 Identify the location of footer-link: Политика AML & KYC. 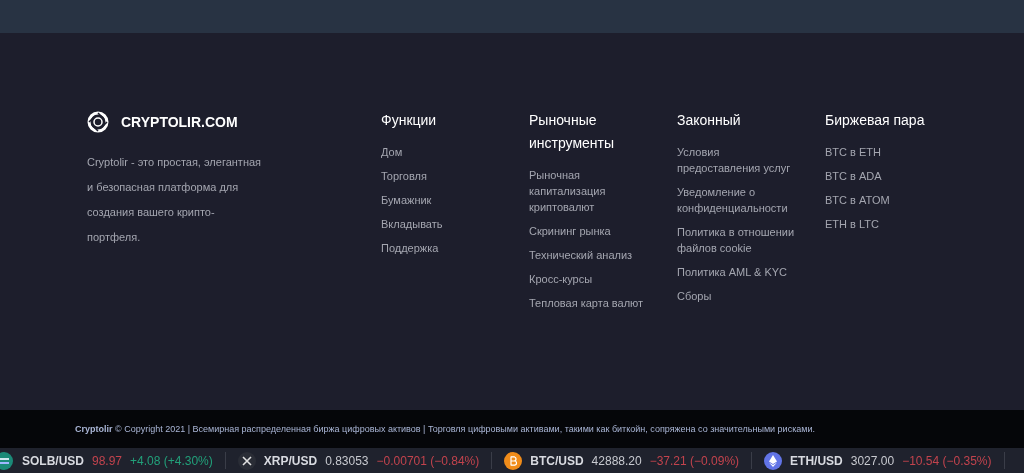
(740, 272).